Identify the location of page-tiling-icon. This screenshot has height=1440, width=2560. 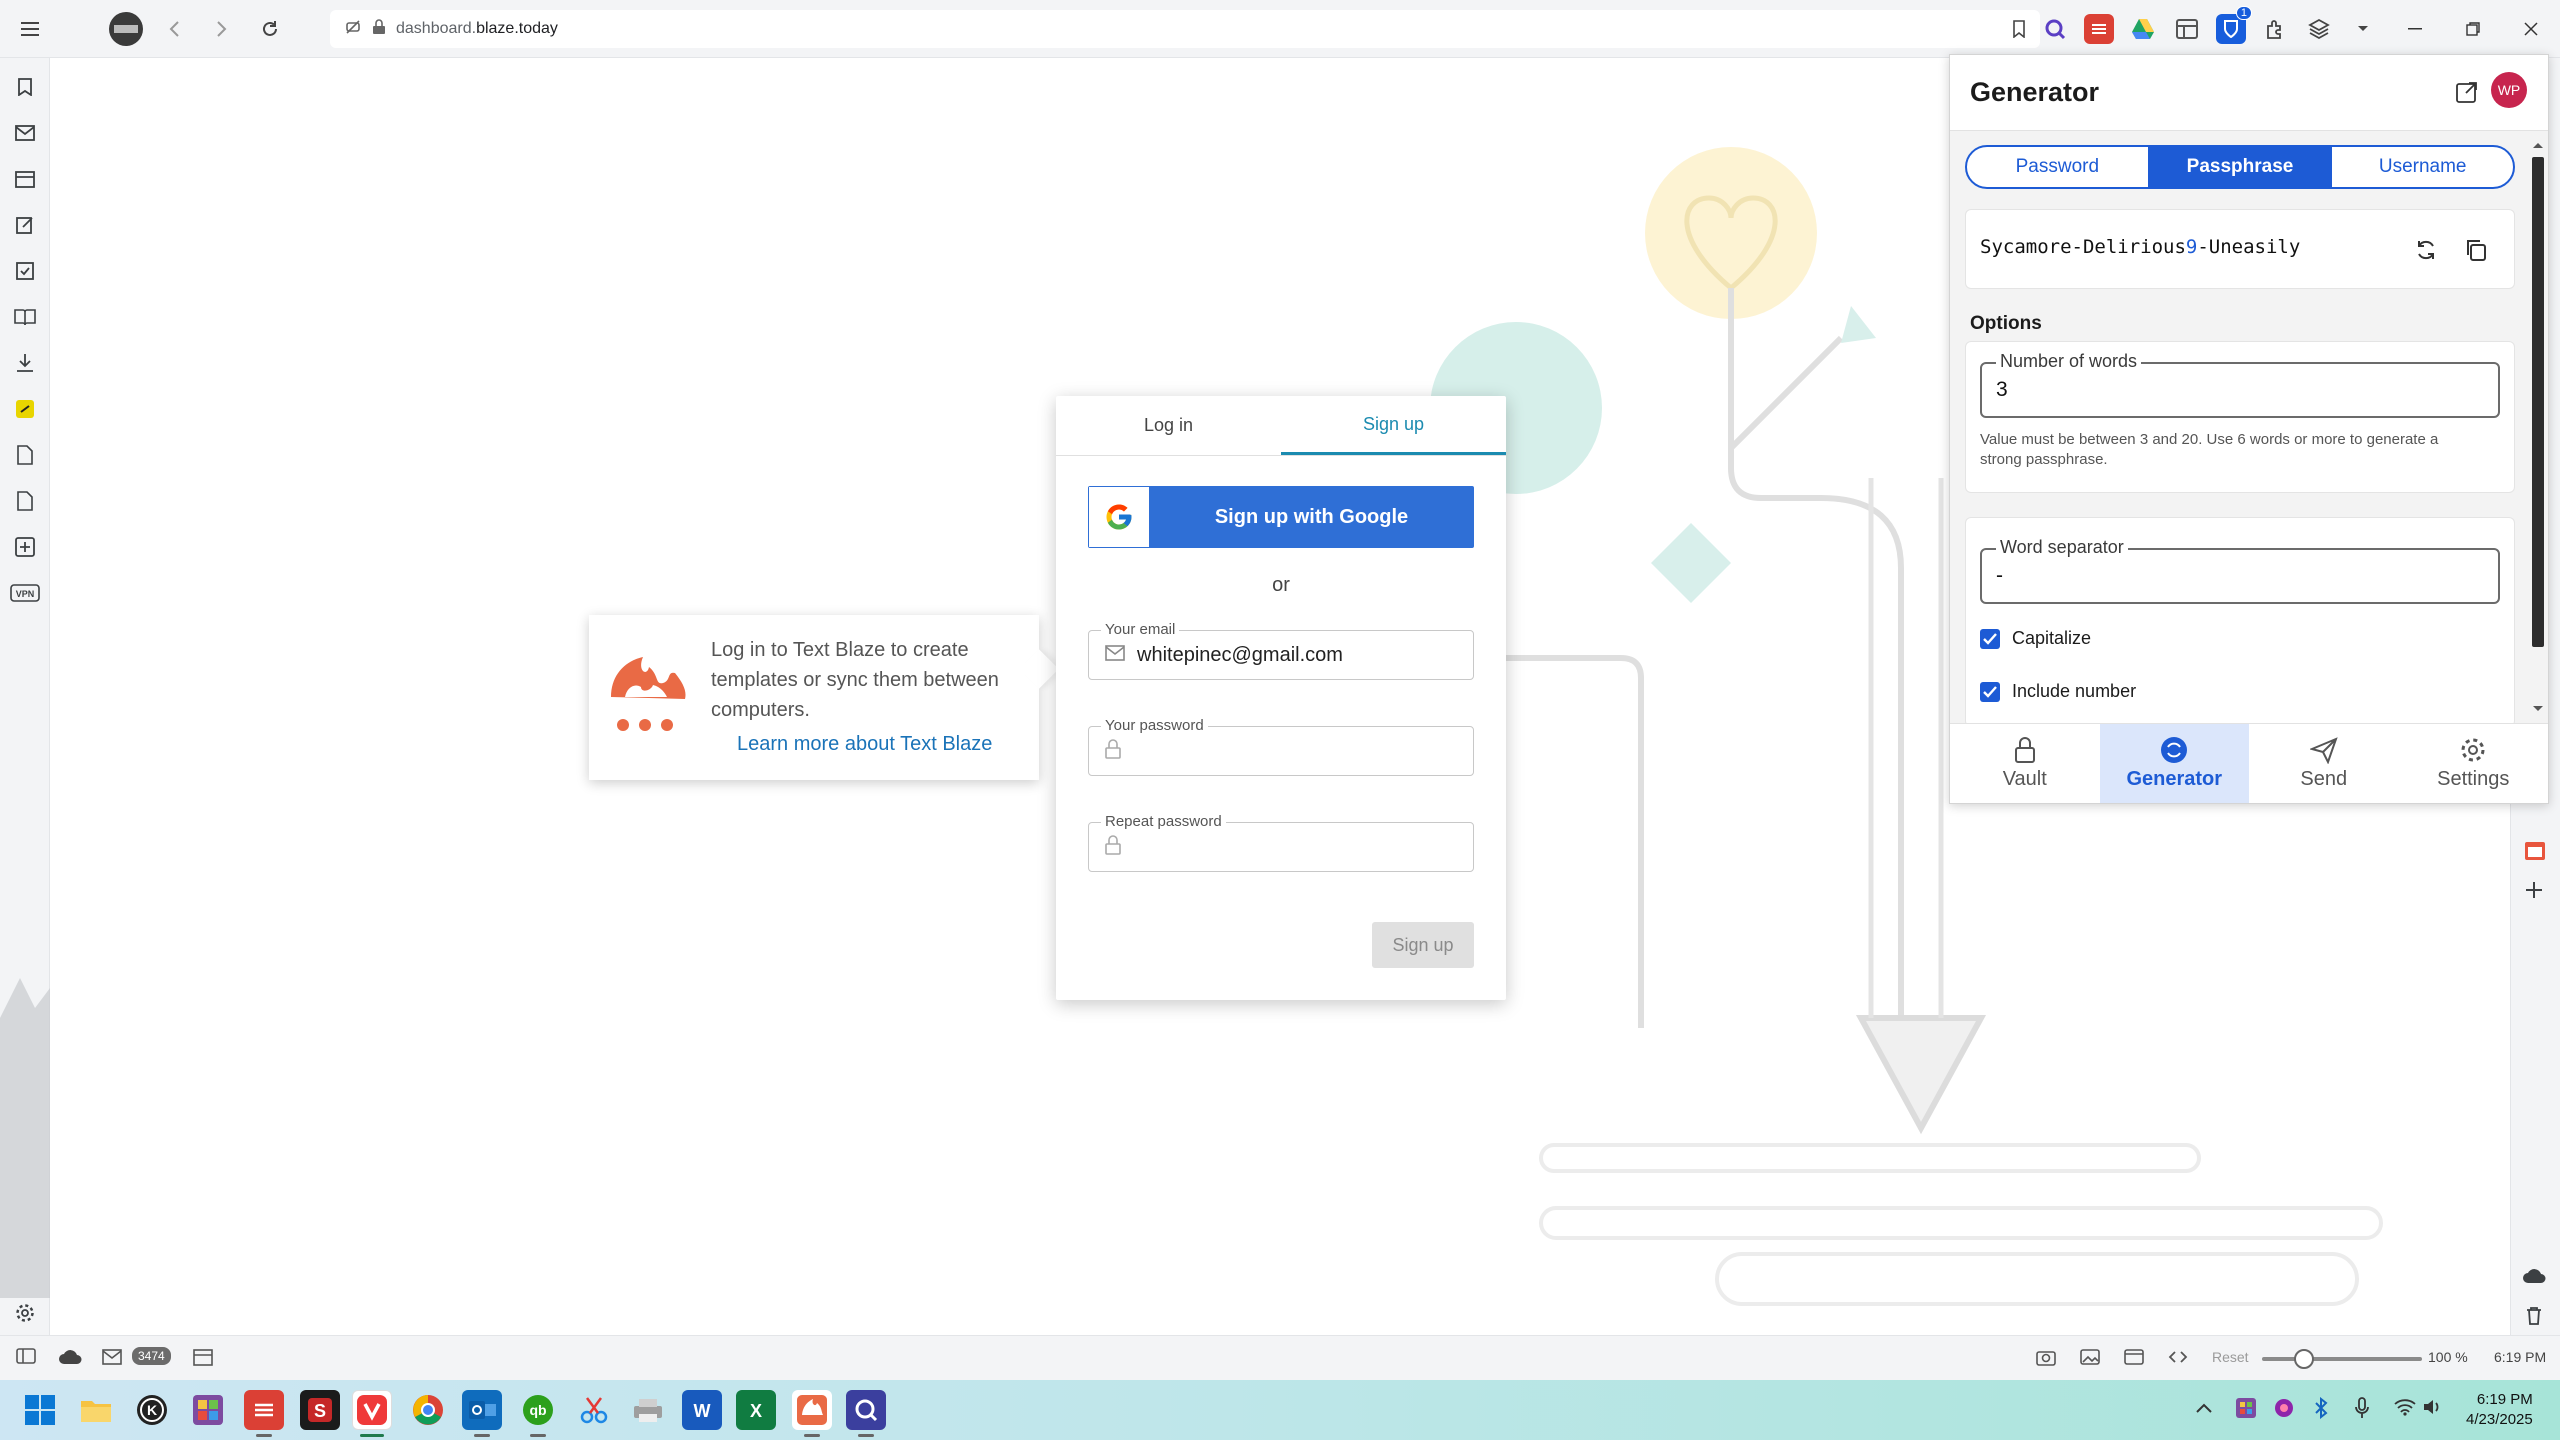
(2134, 1358).